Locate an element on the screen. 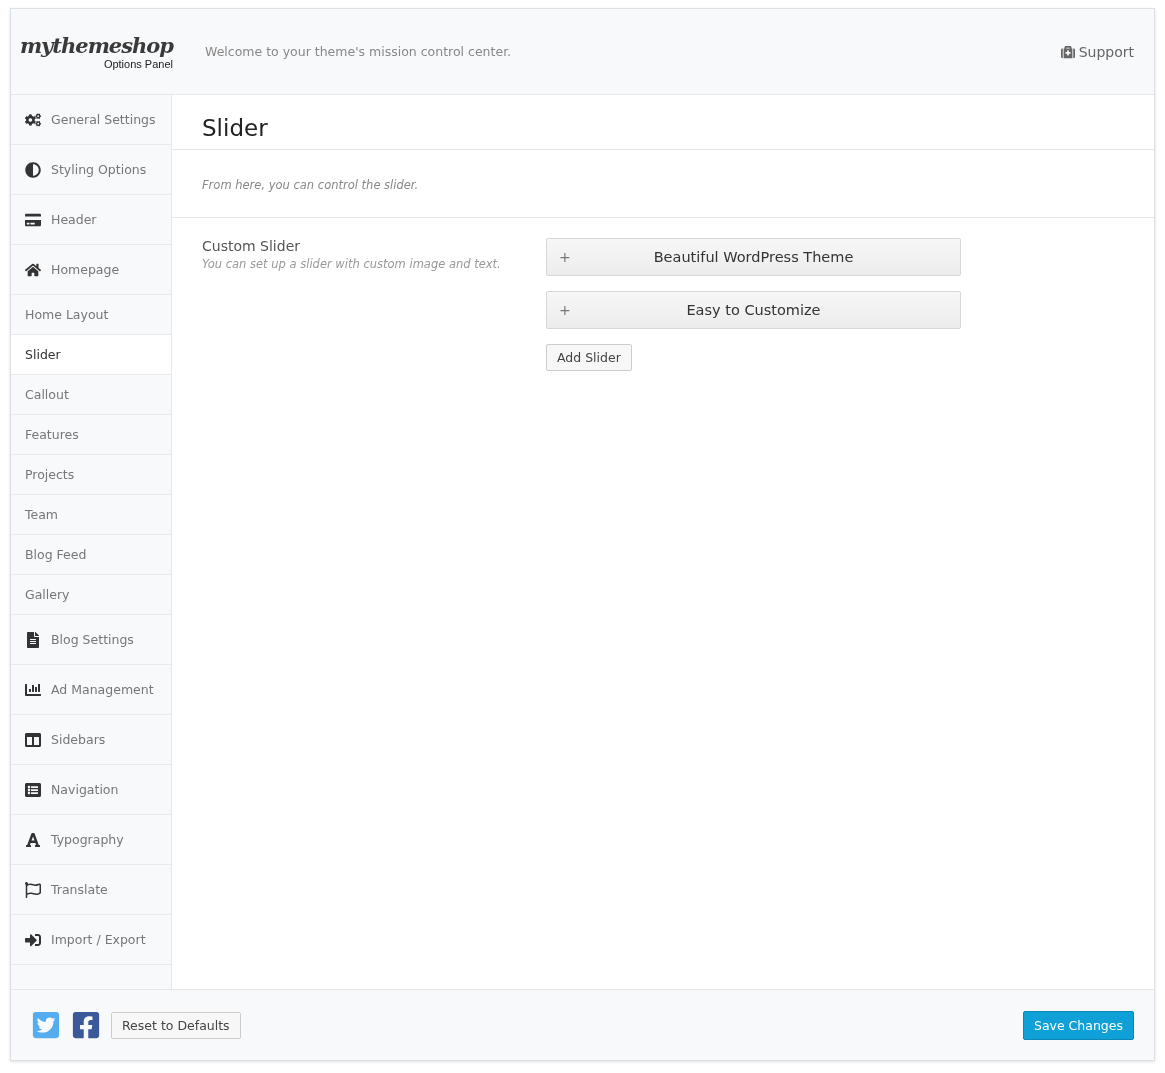  logo-subtitle: Options Panel is located at coordinates (138, 64).